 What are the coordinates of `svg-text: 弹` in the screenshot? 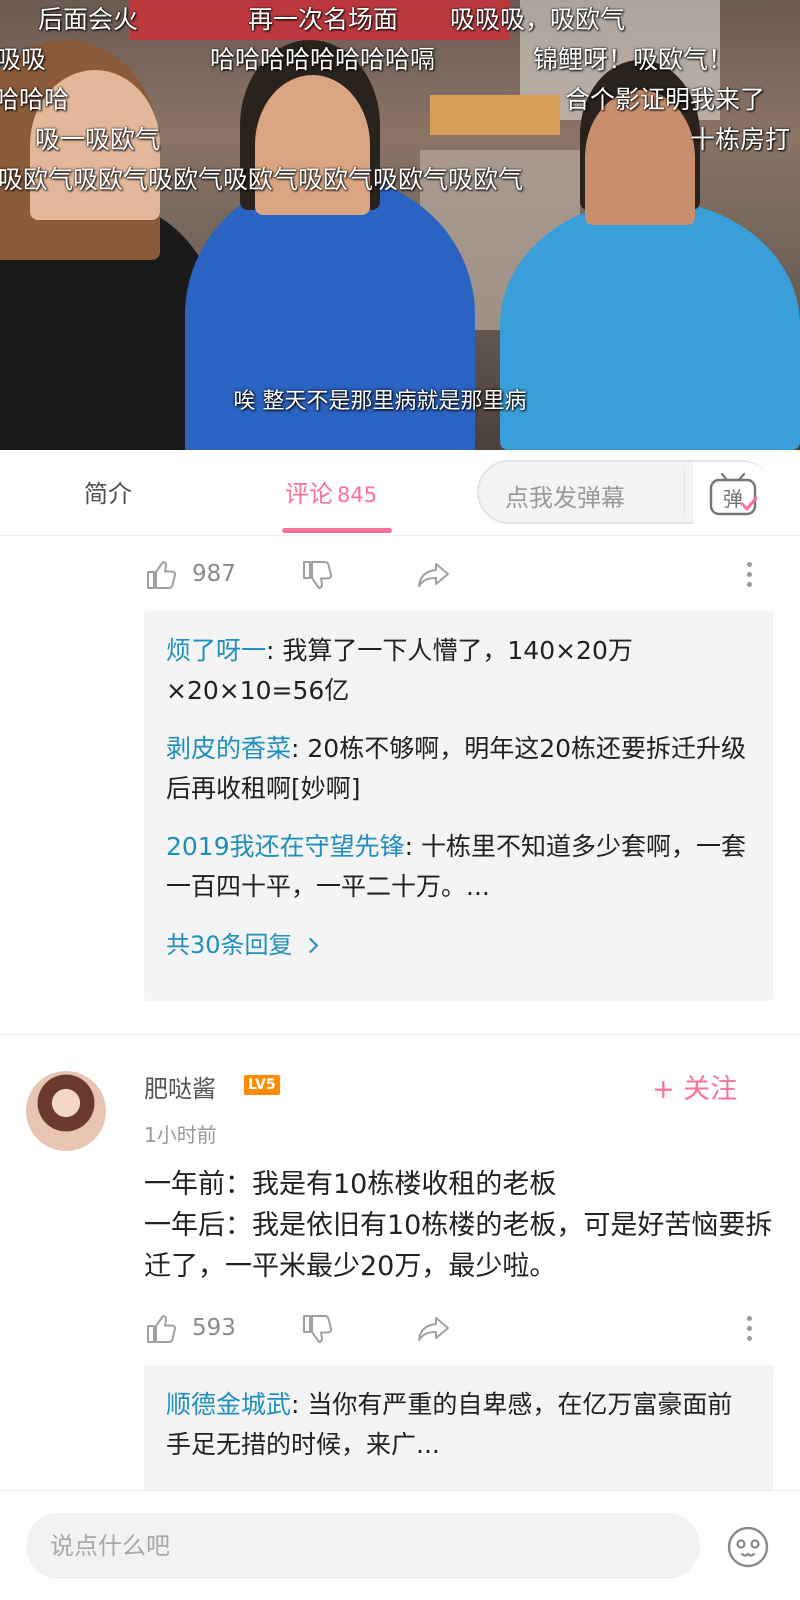 It's located at (733, 499).